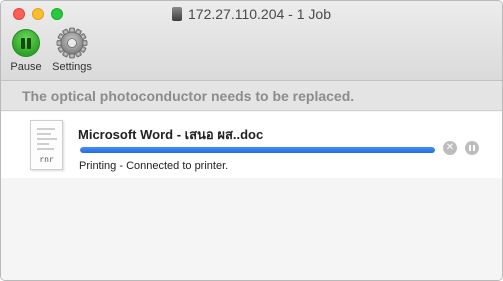 The width and height of the screenshot is (503, 281). I want to click on close-icon: ✕, so click(450, 147).